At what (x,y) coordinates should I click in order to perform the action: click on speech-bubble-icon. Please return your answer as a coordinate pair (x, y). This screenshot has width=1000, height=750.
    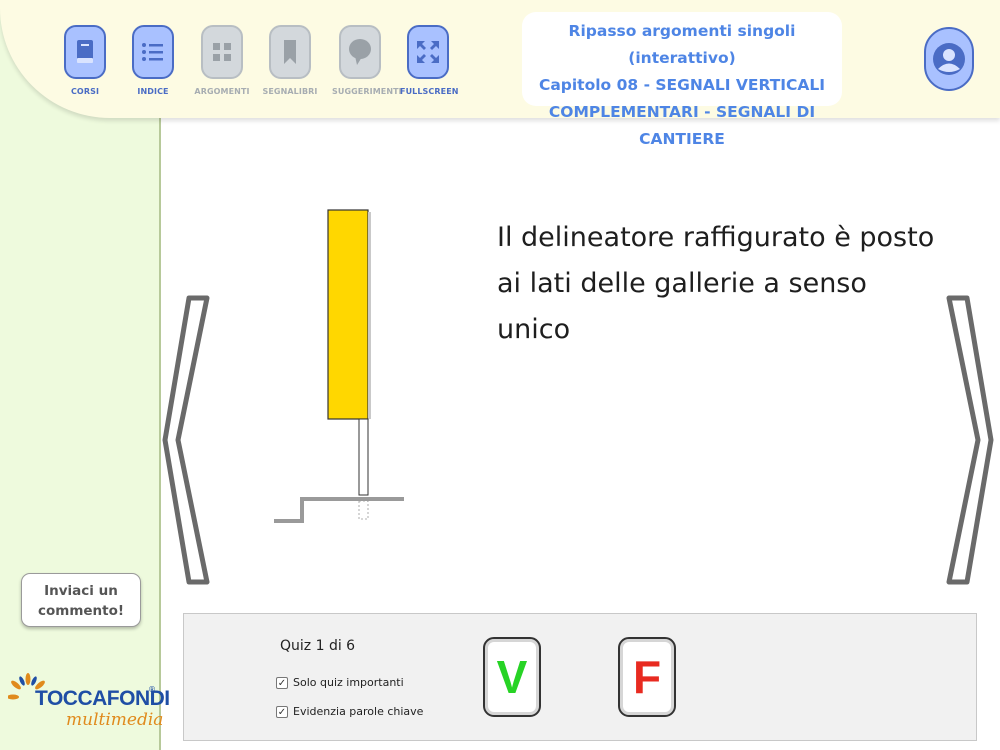
    Looking at the image, I should click on (360, 52).